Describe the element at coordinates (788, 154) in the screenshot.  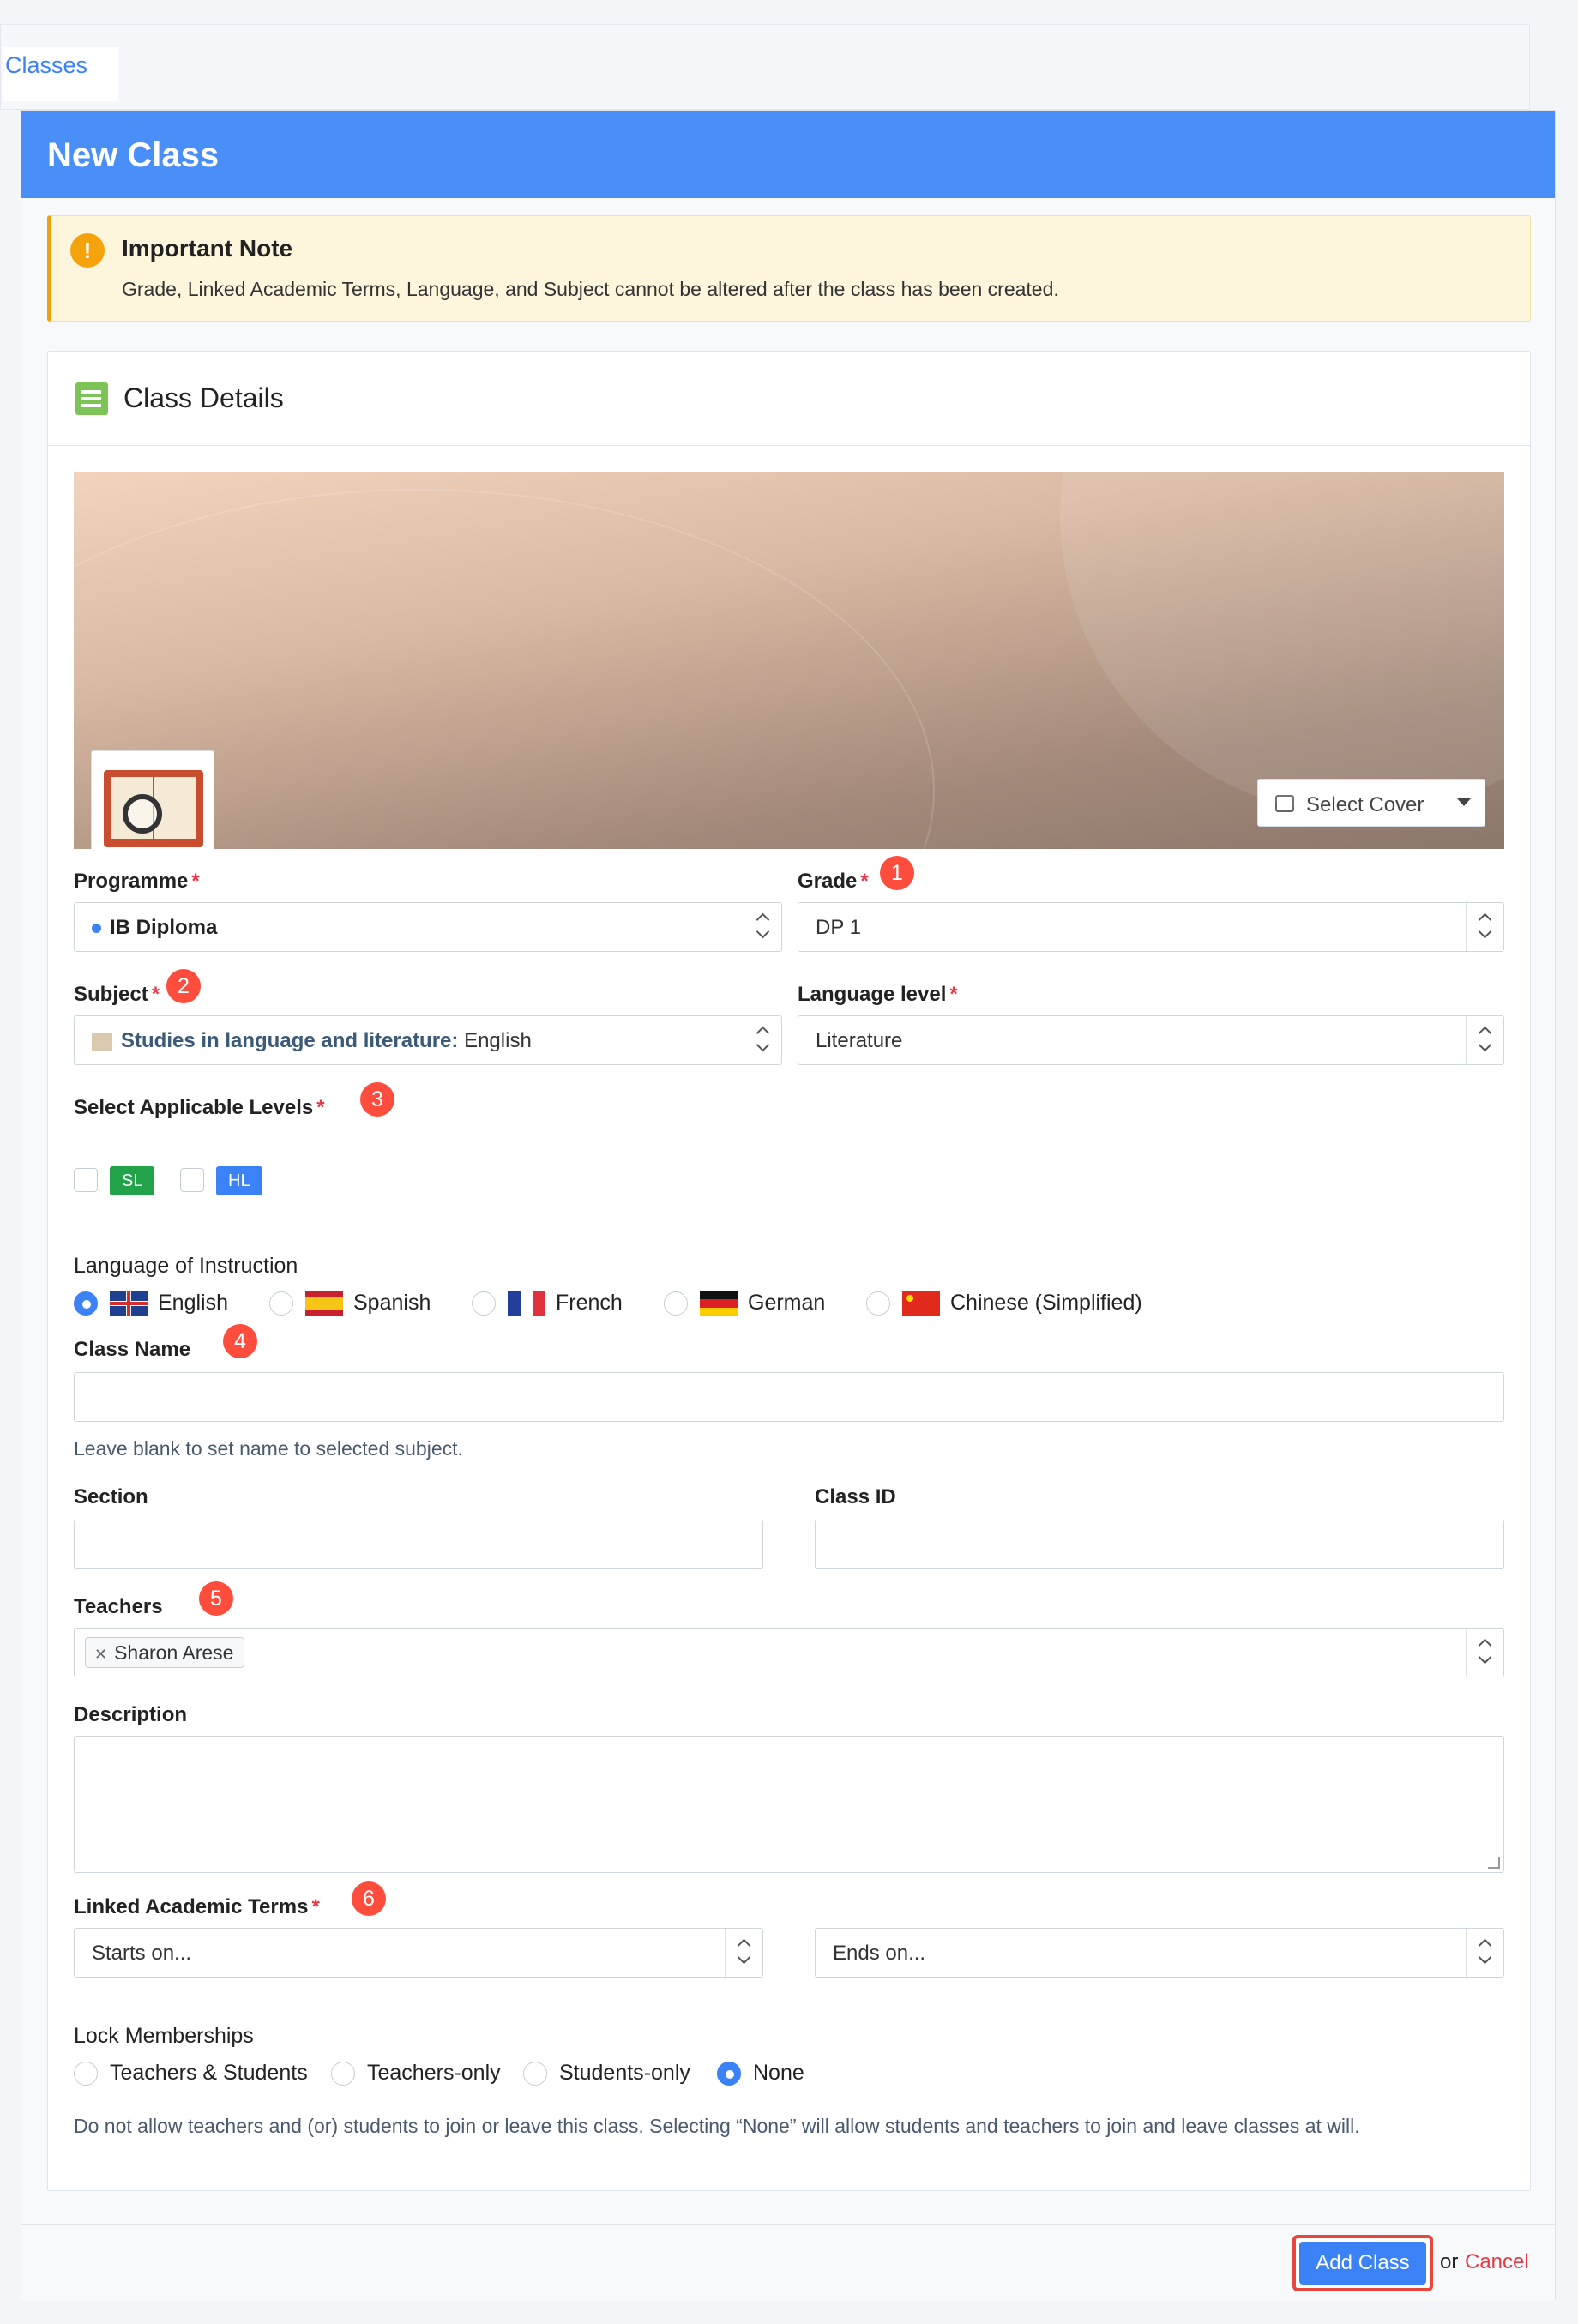
I see `window-header: New Class` at that location.